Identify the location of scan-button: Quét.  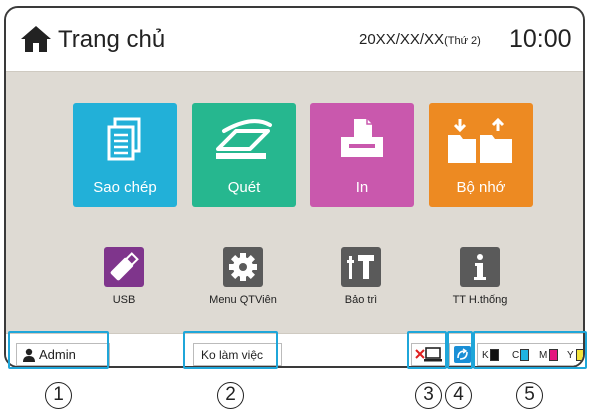
(244, 155).